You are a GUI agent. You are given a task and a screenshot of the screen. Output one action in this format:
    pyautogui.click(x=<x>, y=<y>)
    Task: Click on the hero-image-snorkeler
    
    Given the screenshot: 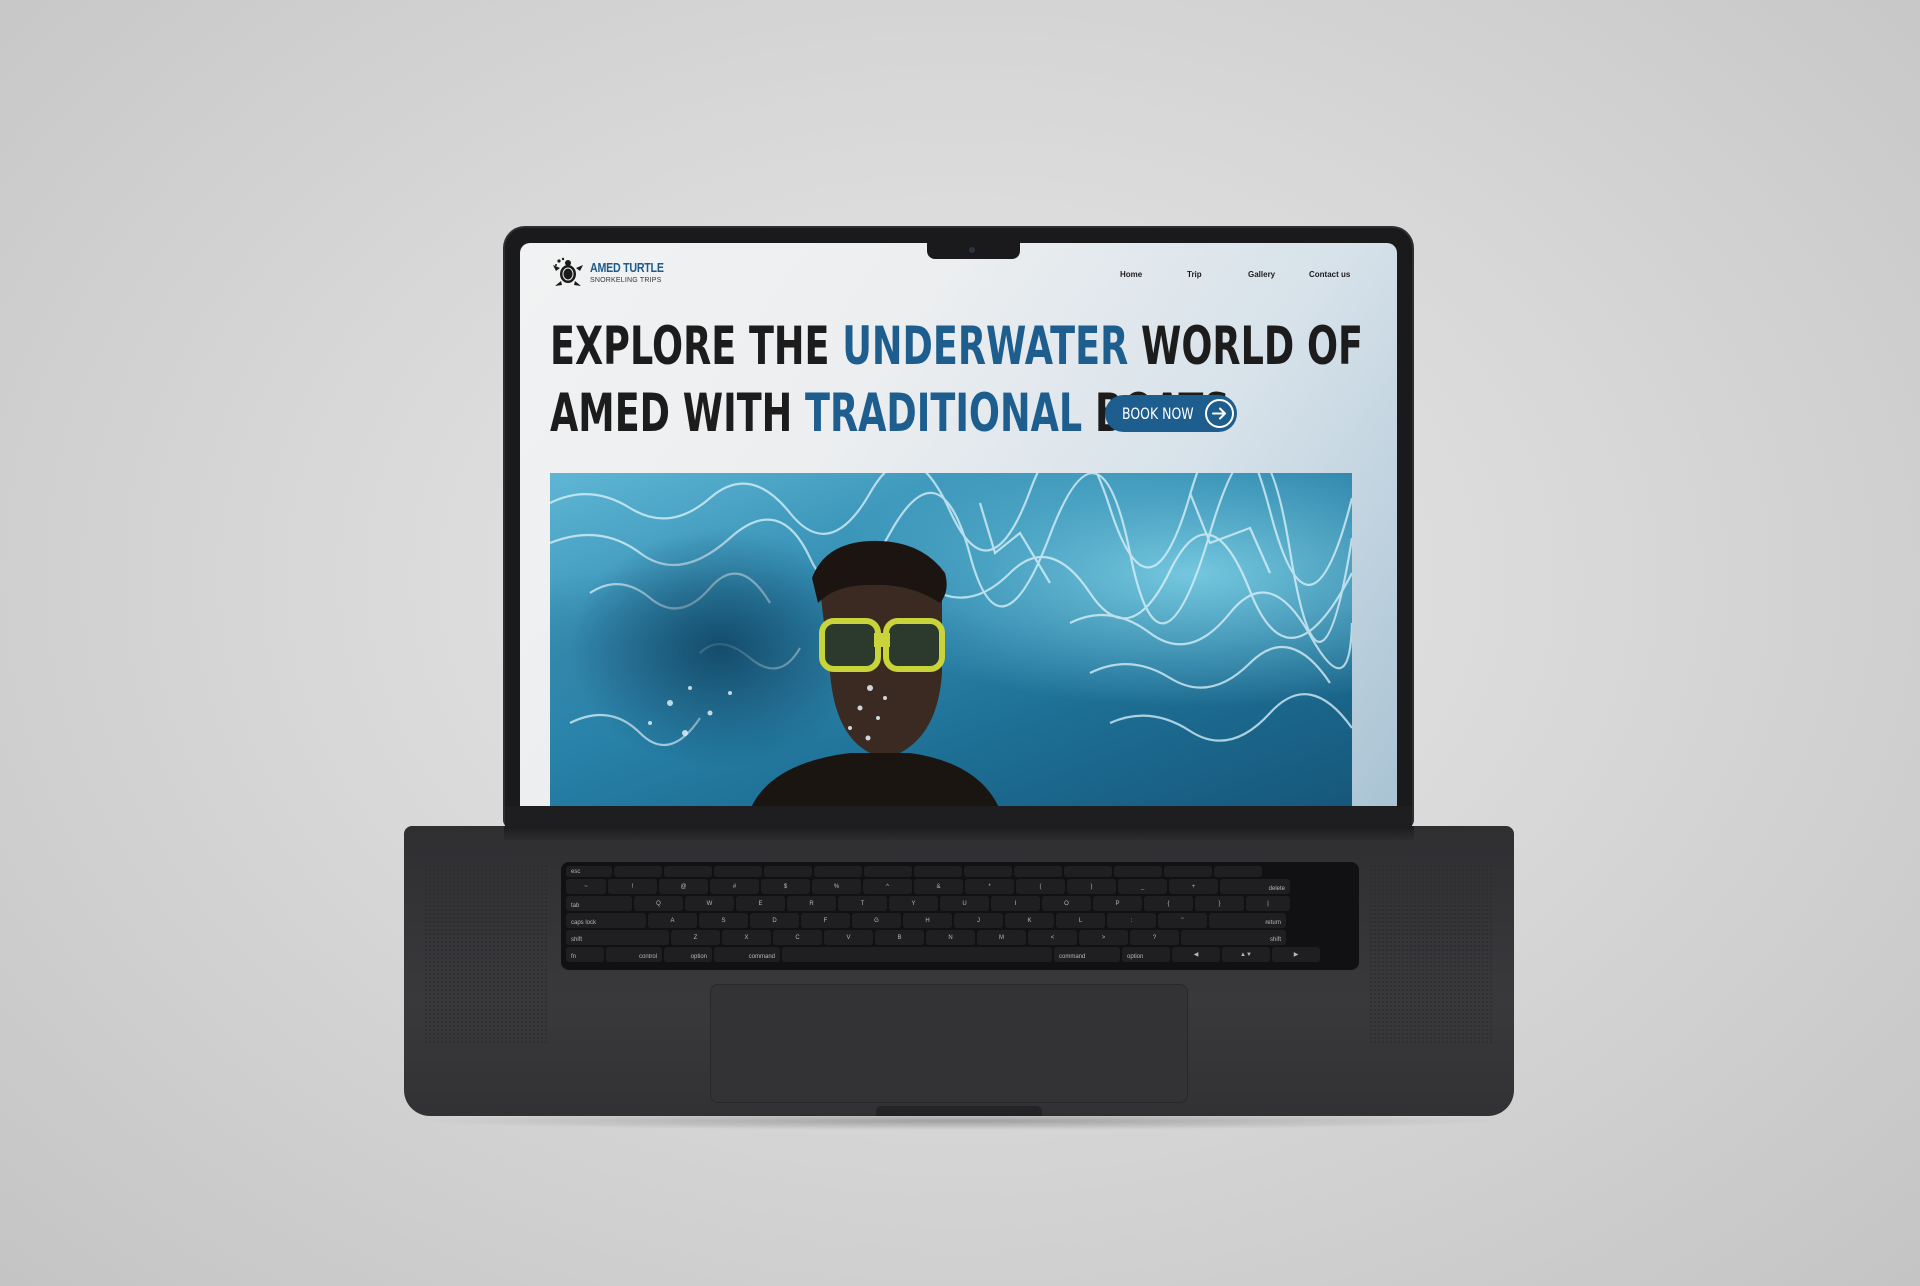 What is the action you would take?
    pyautogui.click(x=951, y=641)
    